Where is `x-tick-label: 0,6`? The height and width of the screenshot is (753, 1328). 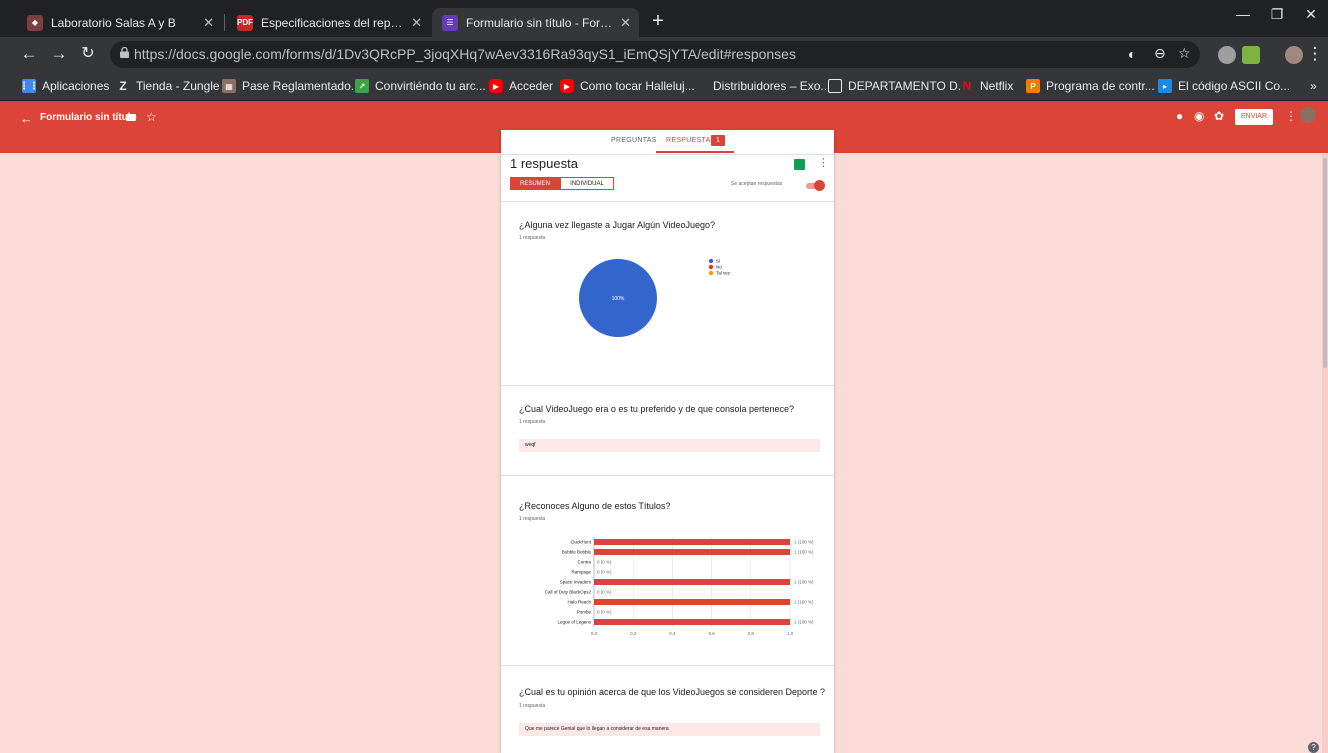
x-tick-label: 0,6 is located at coordinates (711, 633).